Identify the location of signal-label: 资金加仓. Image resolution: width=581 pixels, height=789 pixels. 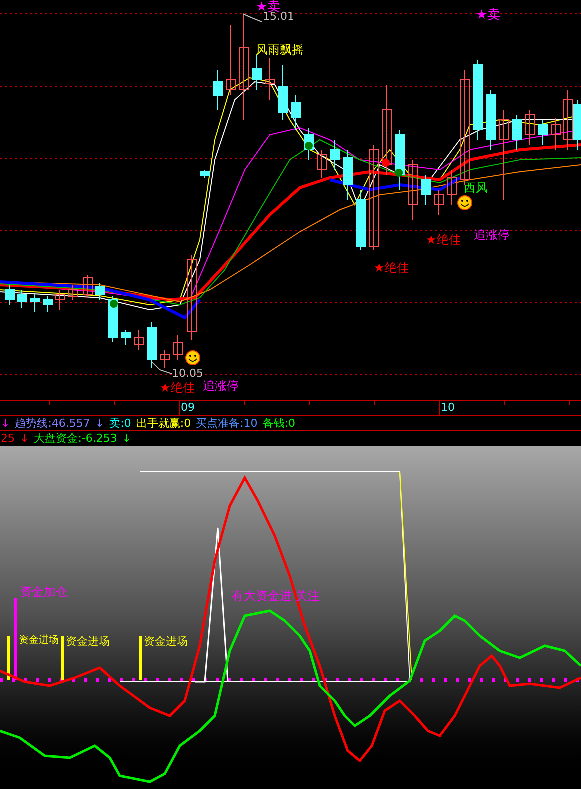
(44, 592).